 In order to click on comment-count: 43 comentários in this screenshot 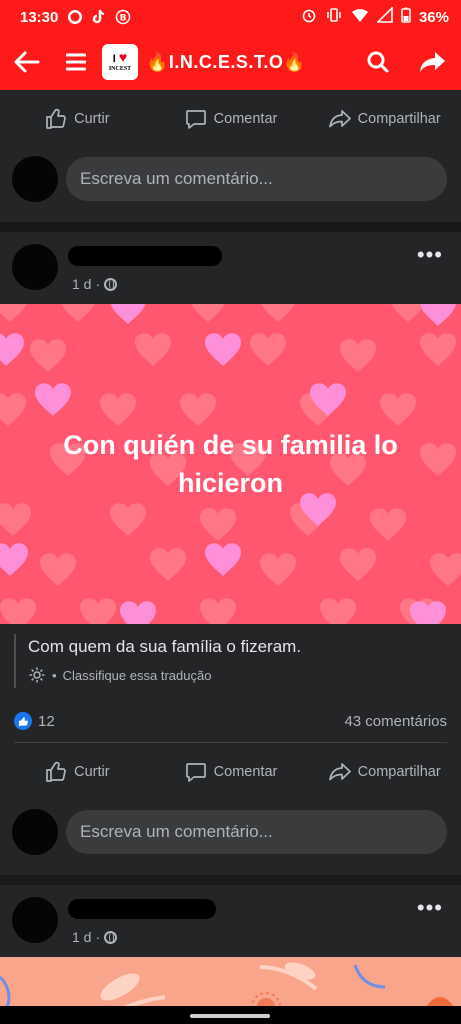, I will do `click(395, 721)`.